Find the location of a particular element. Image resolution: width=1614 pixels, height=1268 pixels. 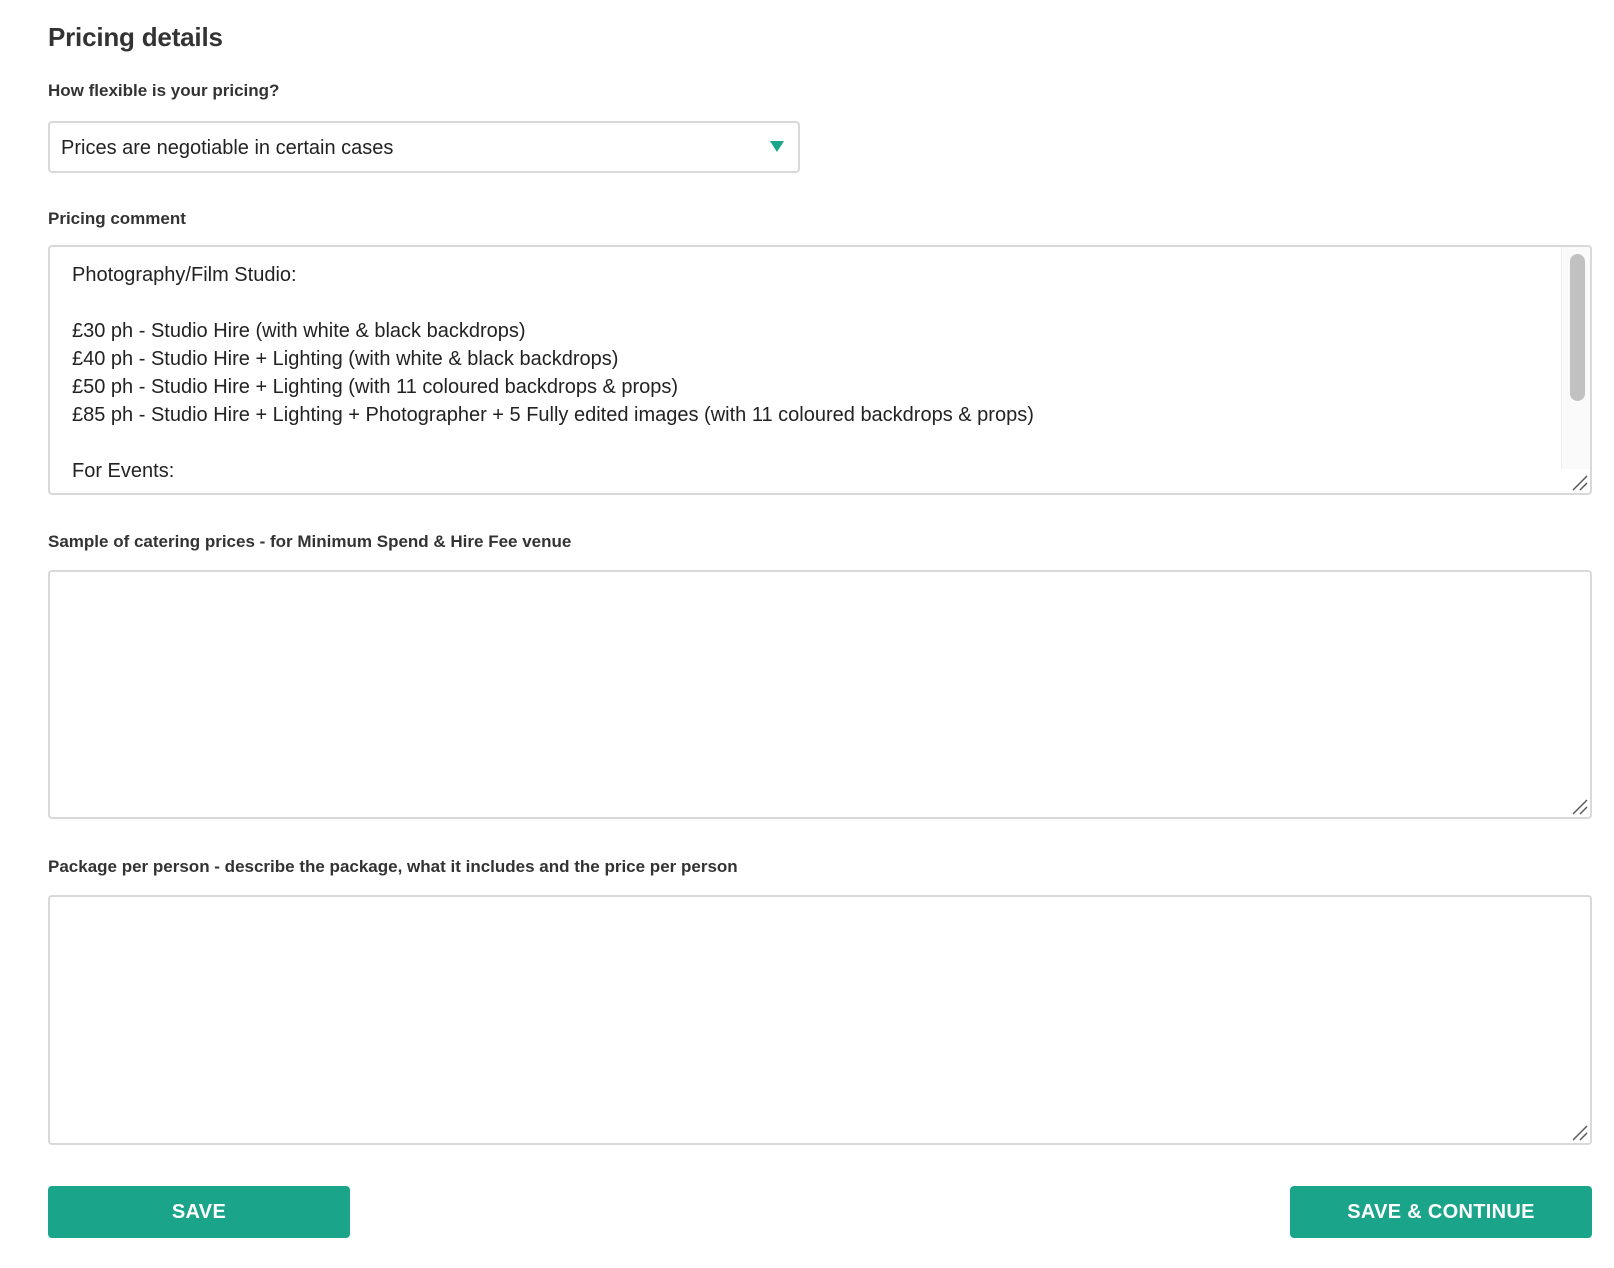

pricing-comment-label: Pricing comment is located at coordinates (117, 218).